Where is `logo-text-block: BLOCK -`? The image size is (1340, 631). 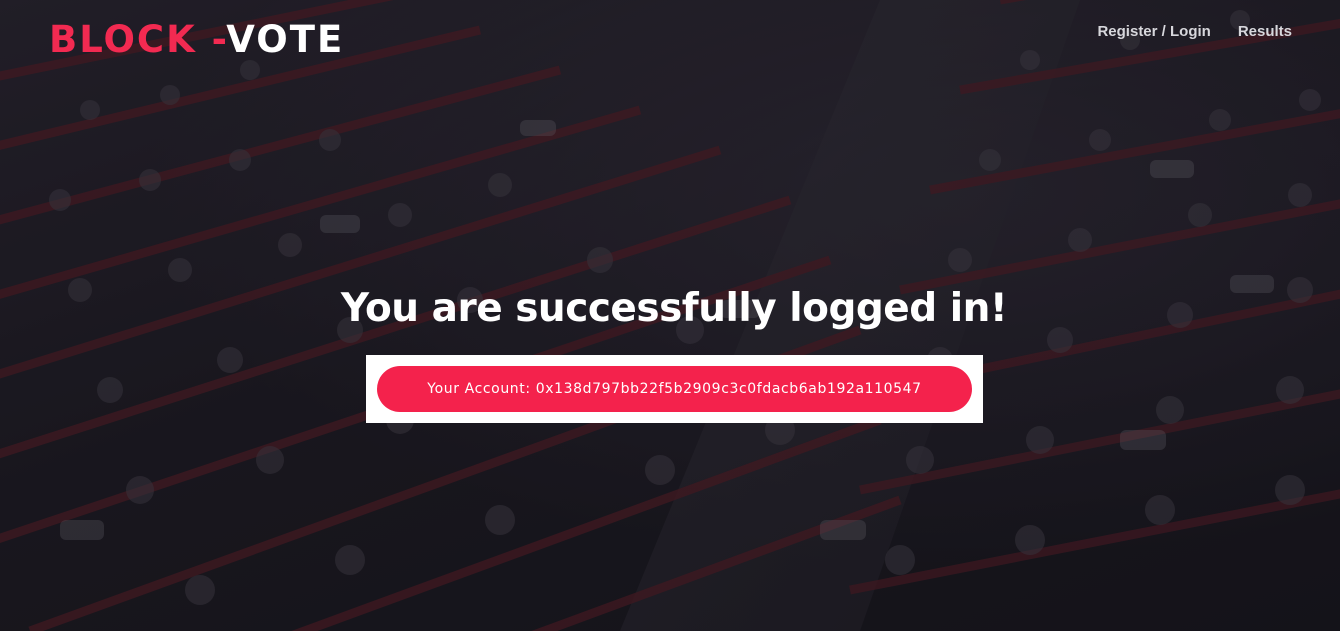
logo-text-block: BLOCK - is located at coordinates (138, 39).